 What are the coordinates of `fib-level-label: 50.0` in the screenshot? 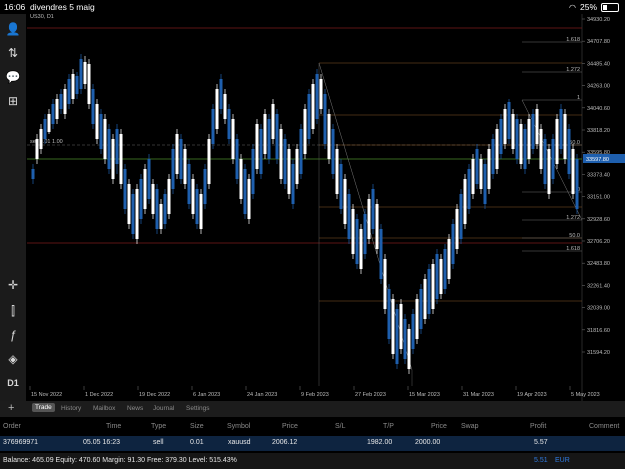 It's located at (574, 236).